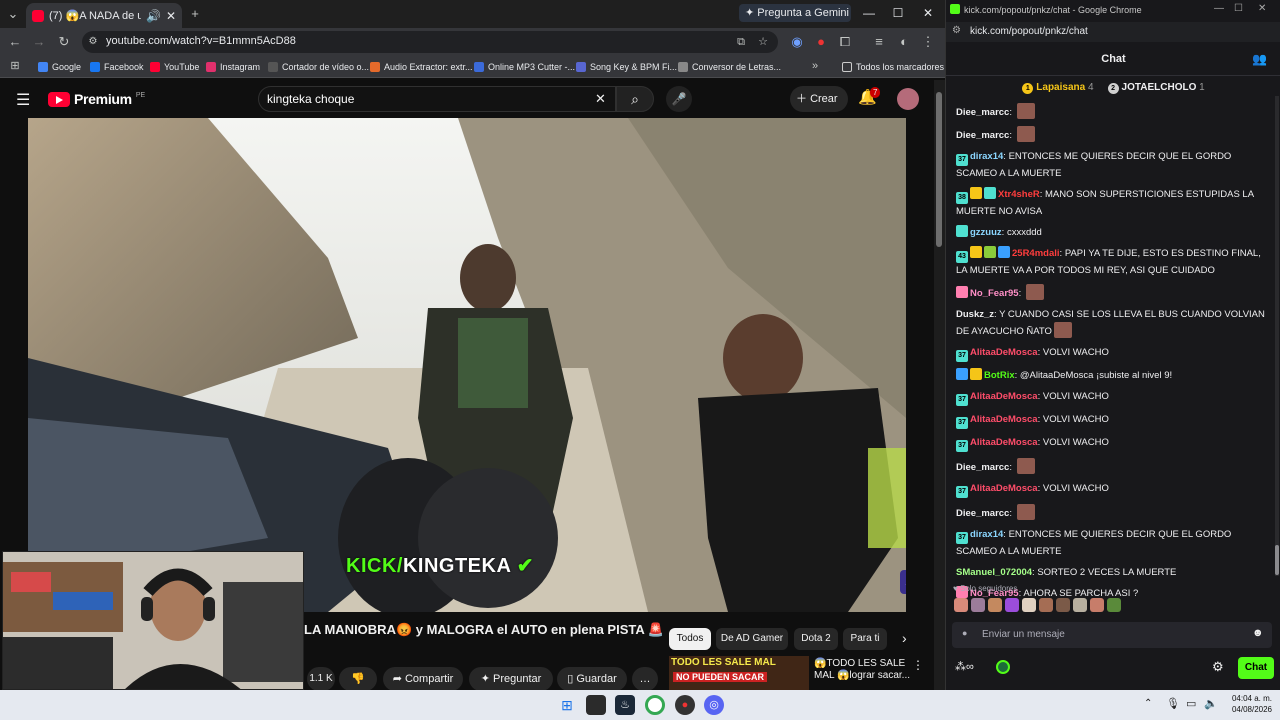 This screenshot has height=720, width=1280. What do you see at coordinates (1029, 605) in the screenshot?
I see `emote-5-icon` at bounding box center [1029, 605].